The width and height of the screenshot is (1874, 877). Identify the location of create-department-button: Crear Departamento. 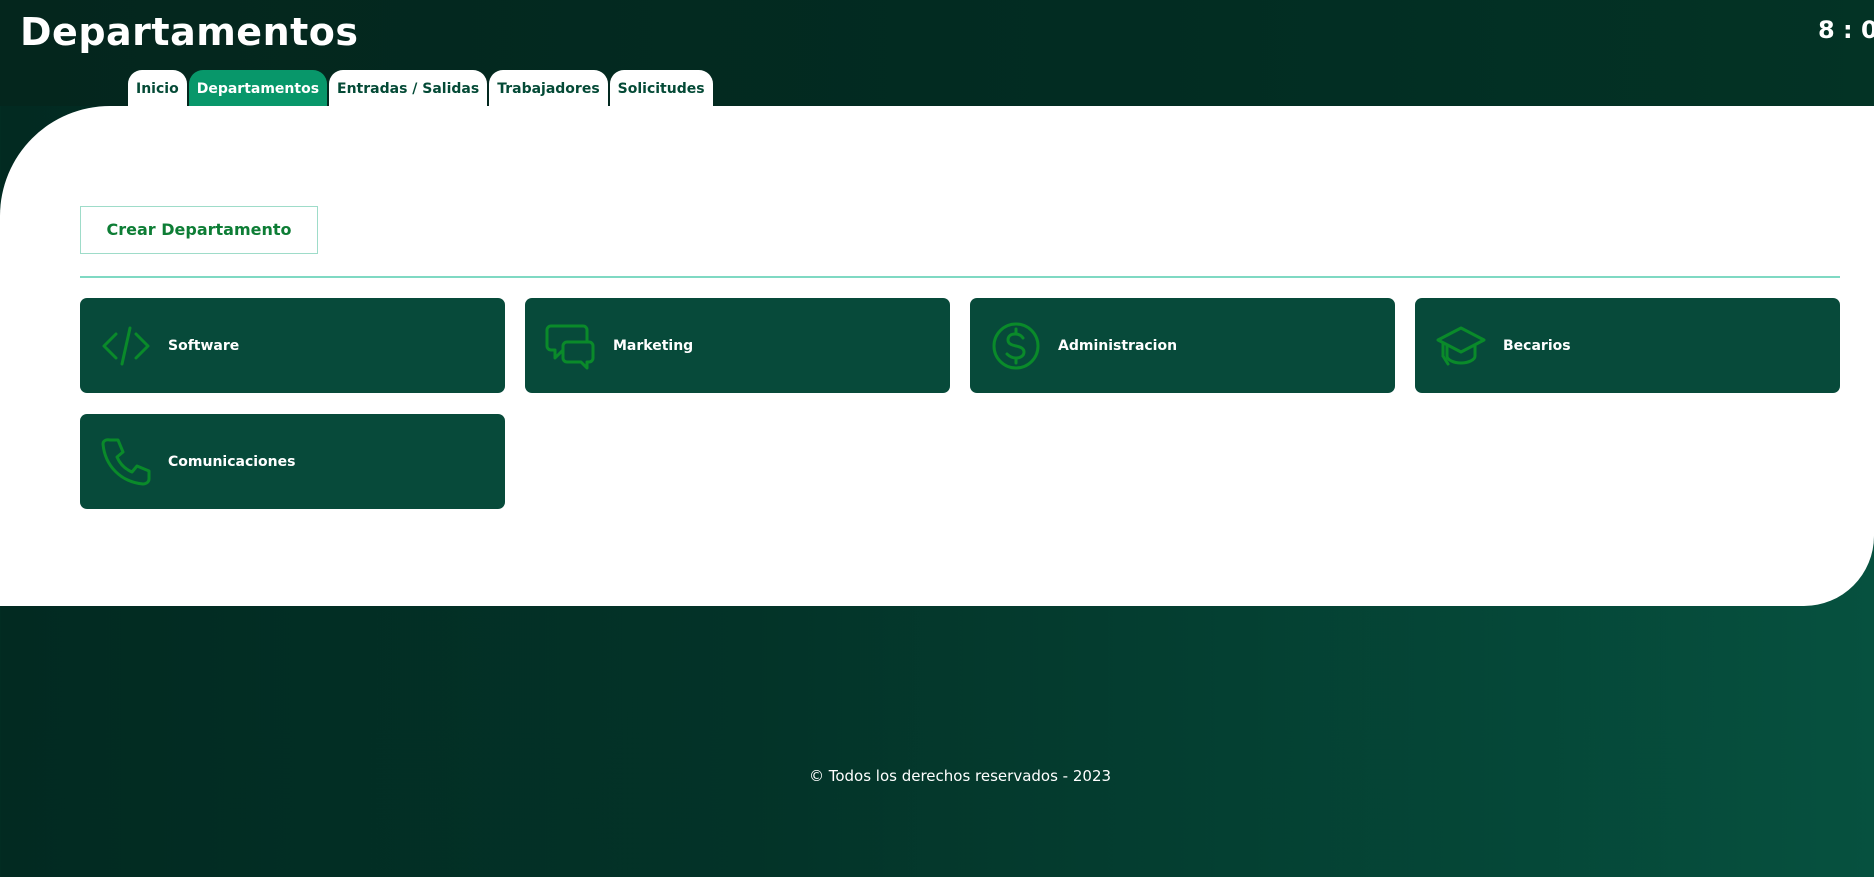
(199, 230).